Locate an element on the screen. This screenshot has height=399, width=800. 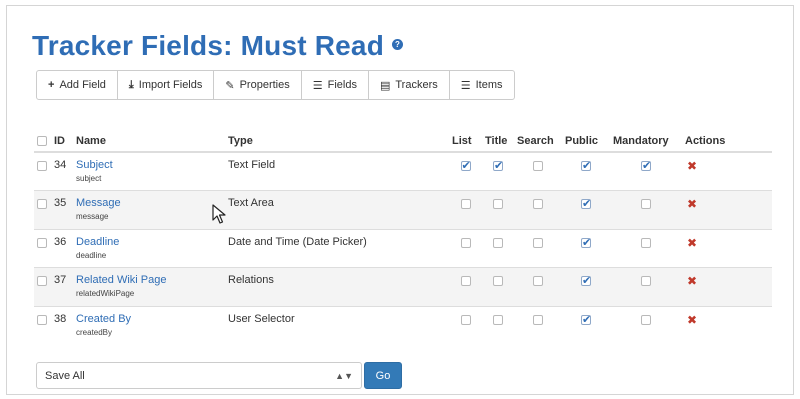
header-public: Public is located at coordinates (586, 141).